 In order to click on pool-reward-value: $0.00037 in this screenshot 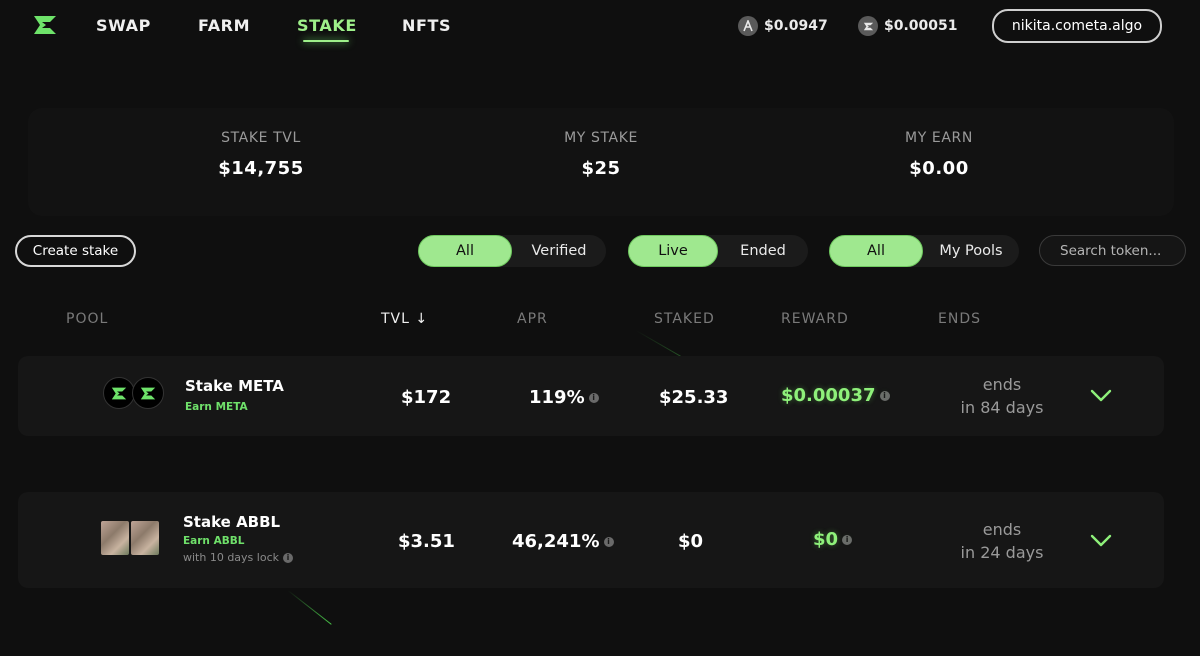, I will do `click(828, 395)`.